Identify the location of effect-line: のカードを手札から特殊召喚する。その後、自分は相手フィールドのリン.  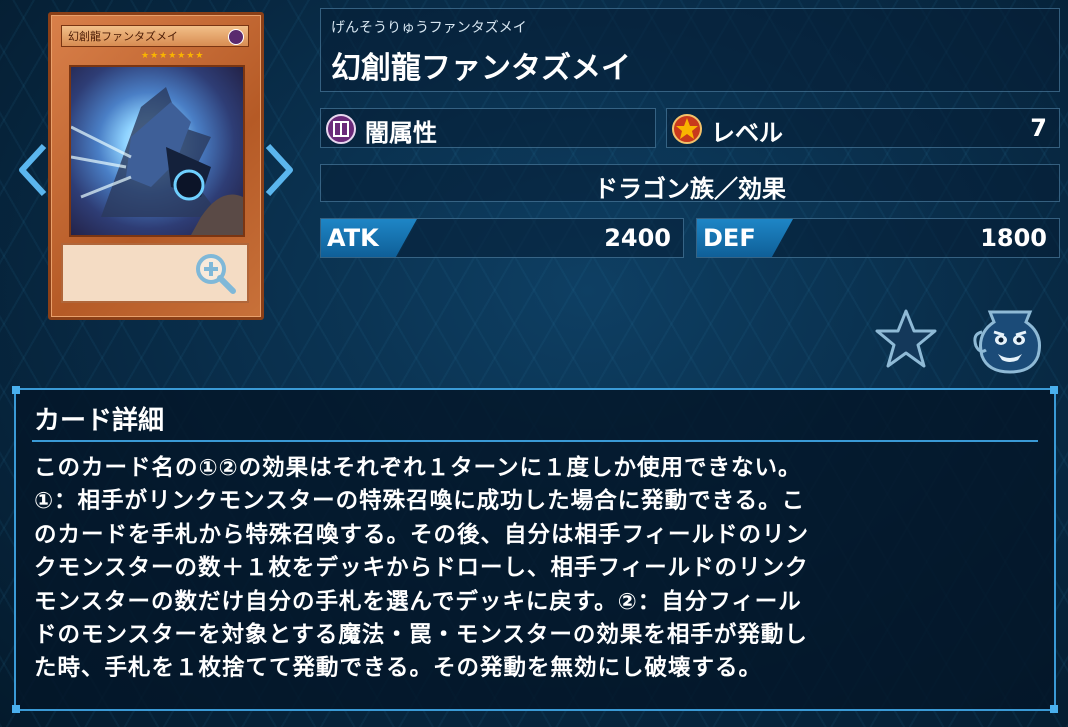
(422, 534).